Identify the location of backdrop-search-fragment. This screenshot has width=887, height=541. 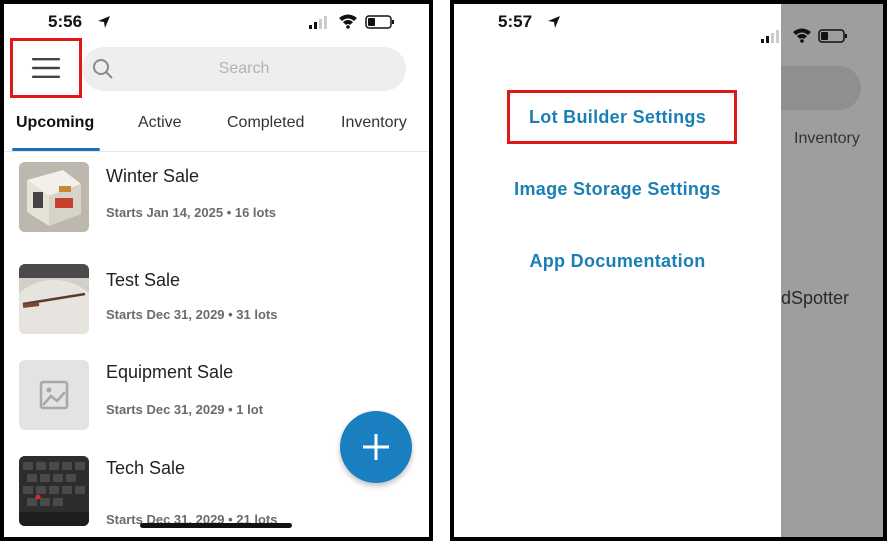
(821, 88).